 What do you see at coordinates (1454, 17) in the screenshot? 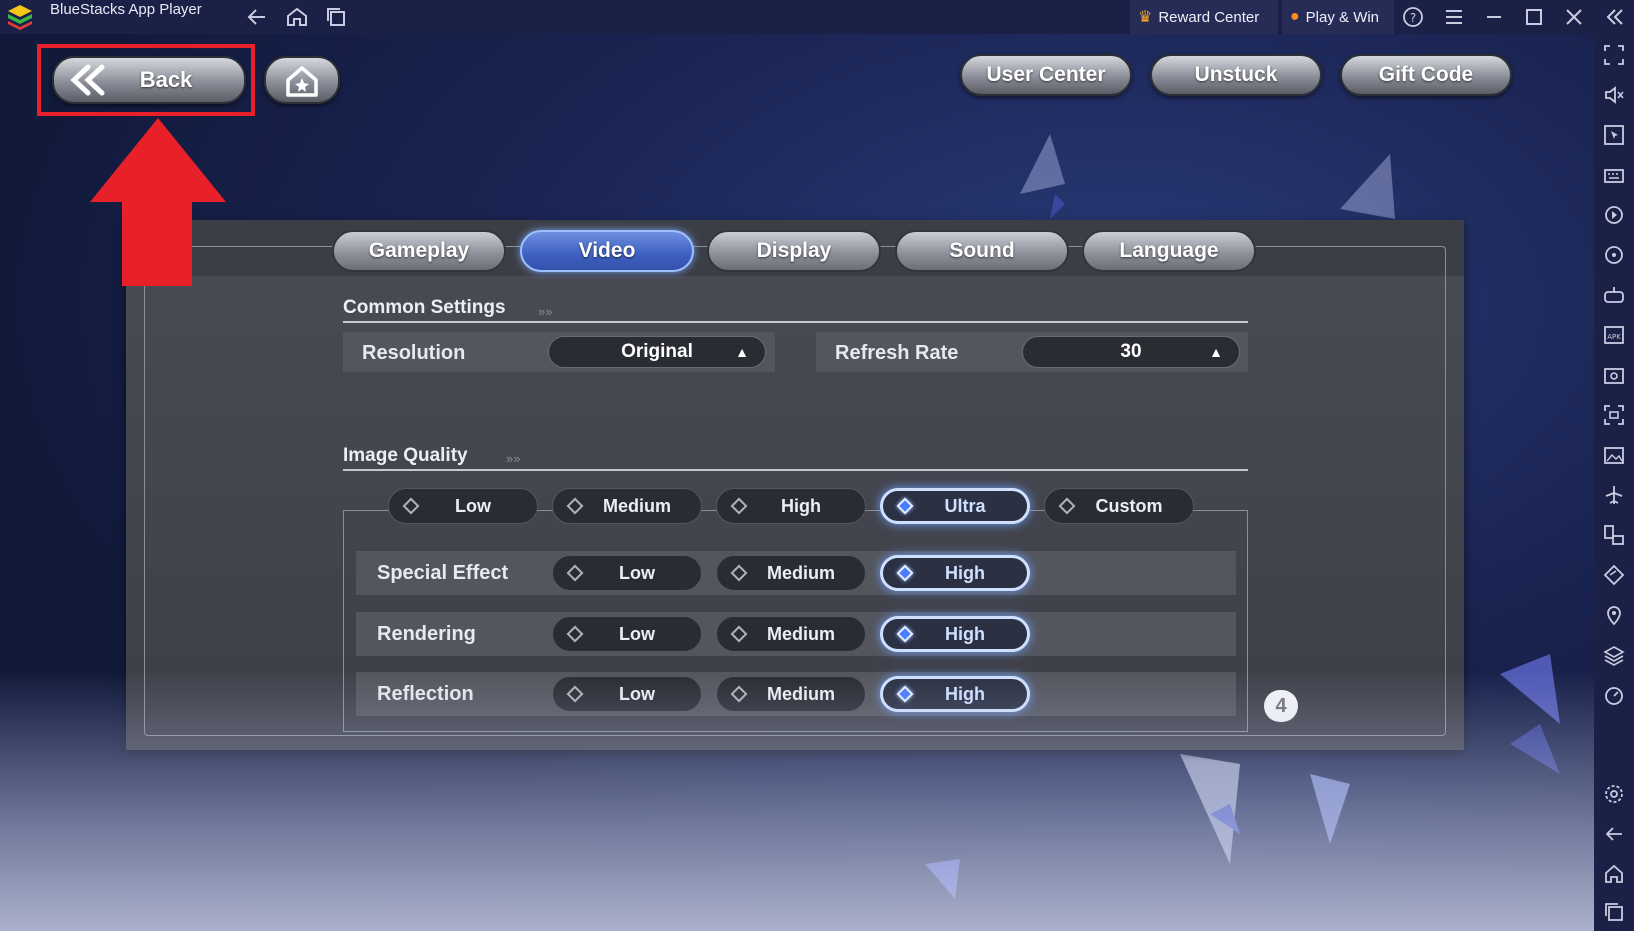
I see `menu-icon` at bounding box center [1454, 17].